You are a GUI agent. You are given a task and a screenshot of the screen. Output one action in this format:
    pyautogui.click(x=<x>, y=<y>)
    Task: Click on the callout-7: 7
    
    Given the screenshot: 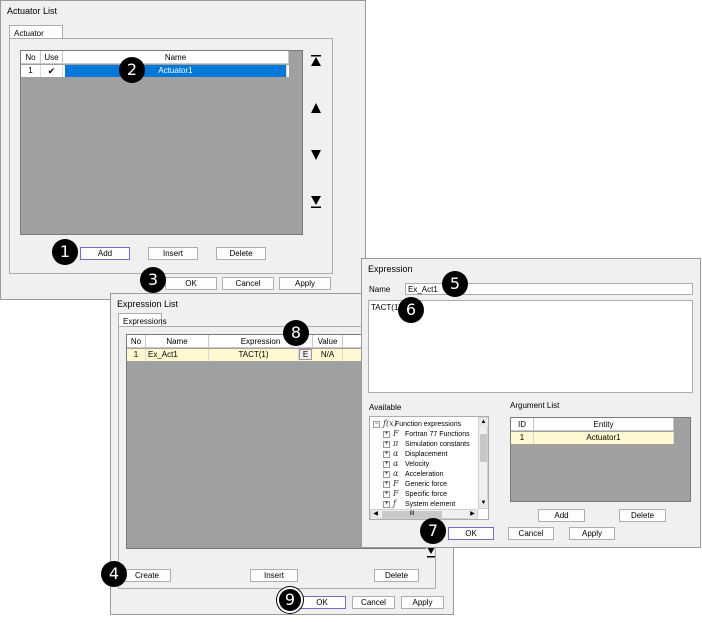 What is the action you would take?
    pyautogui.click(x=433, y=531)
    